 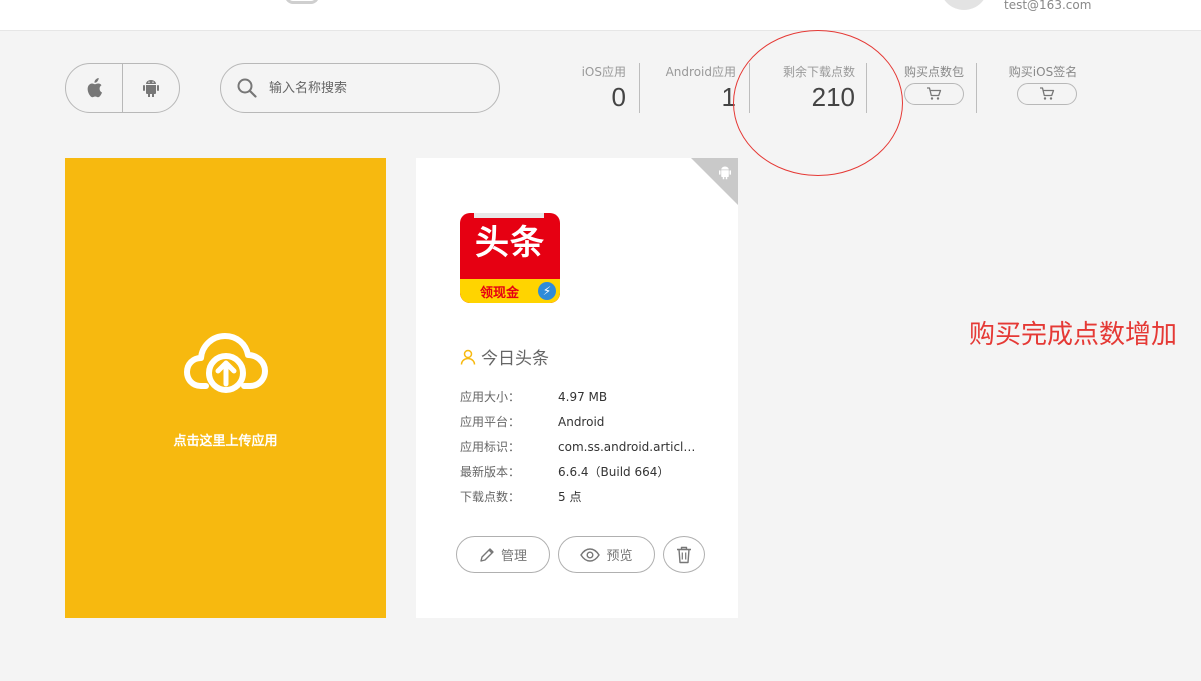 I want to click on info-row-download-points: 下载点数： 5 点, so click(x=579, y=496).